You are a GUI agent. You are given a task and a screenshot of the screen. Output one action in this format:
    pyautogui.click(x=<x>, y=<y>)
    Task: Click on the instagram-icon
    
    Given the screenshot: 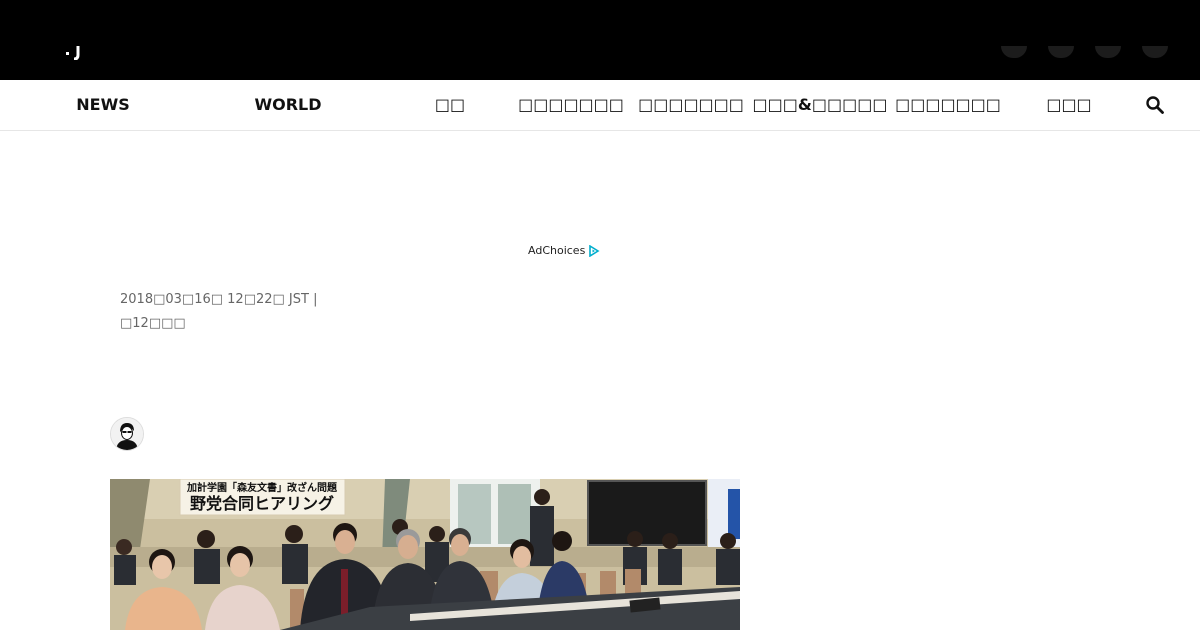 What is the action you would take?
    pyautogui.click(x=1108, y=52)
    